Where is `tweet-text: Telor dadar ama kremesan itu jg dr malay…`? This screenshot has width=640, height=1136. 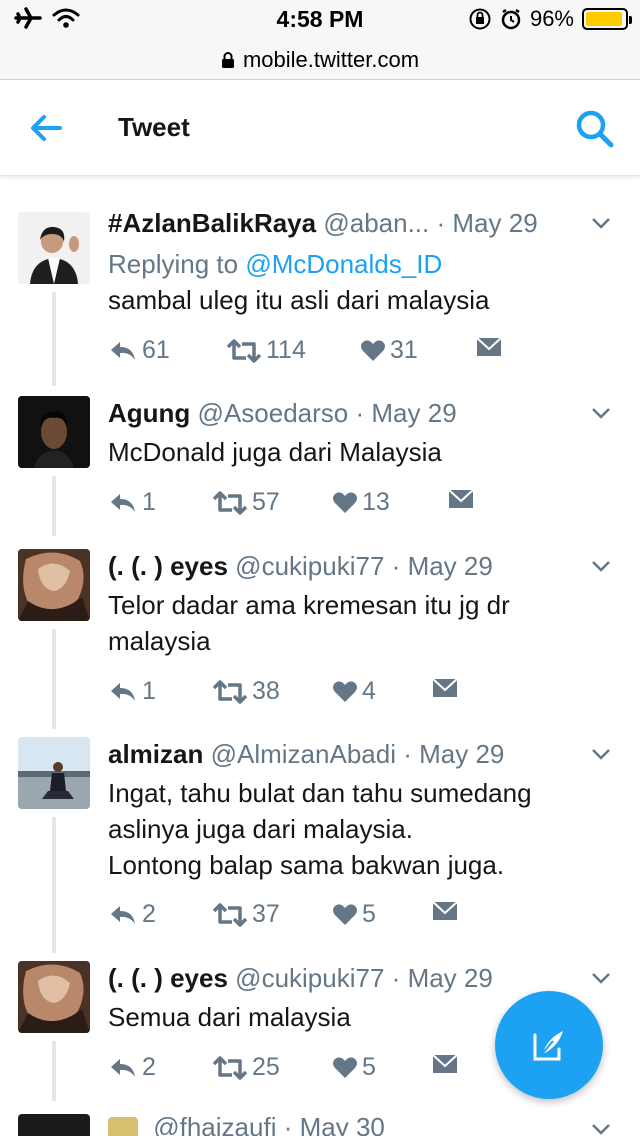
tweet-text: Telor dadar ama kremesan itu jg dr malay… is located at coordinates (309, 623).